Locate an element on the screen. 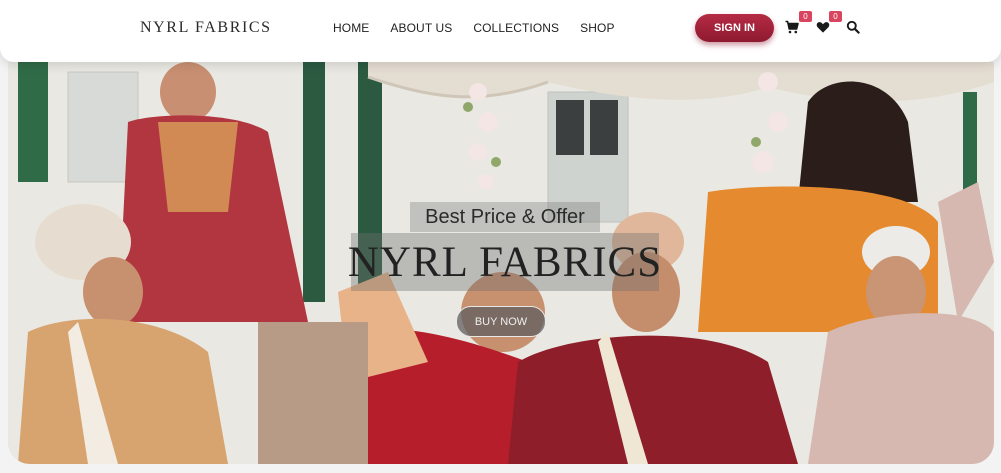 This screenshot has height=473, width=1001. sign-in-button: SIGN IN is located at coordinates (734, 28).